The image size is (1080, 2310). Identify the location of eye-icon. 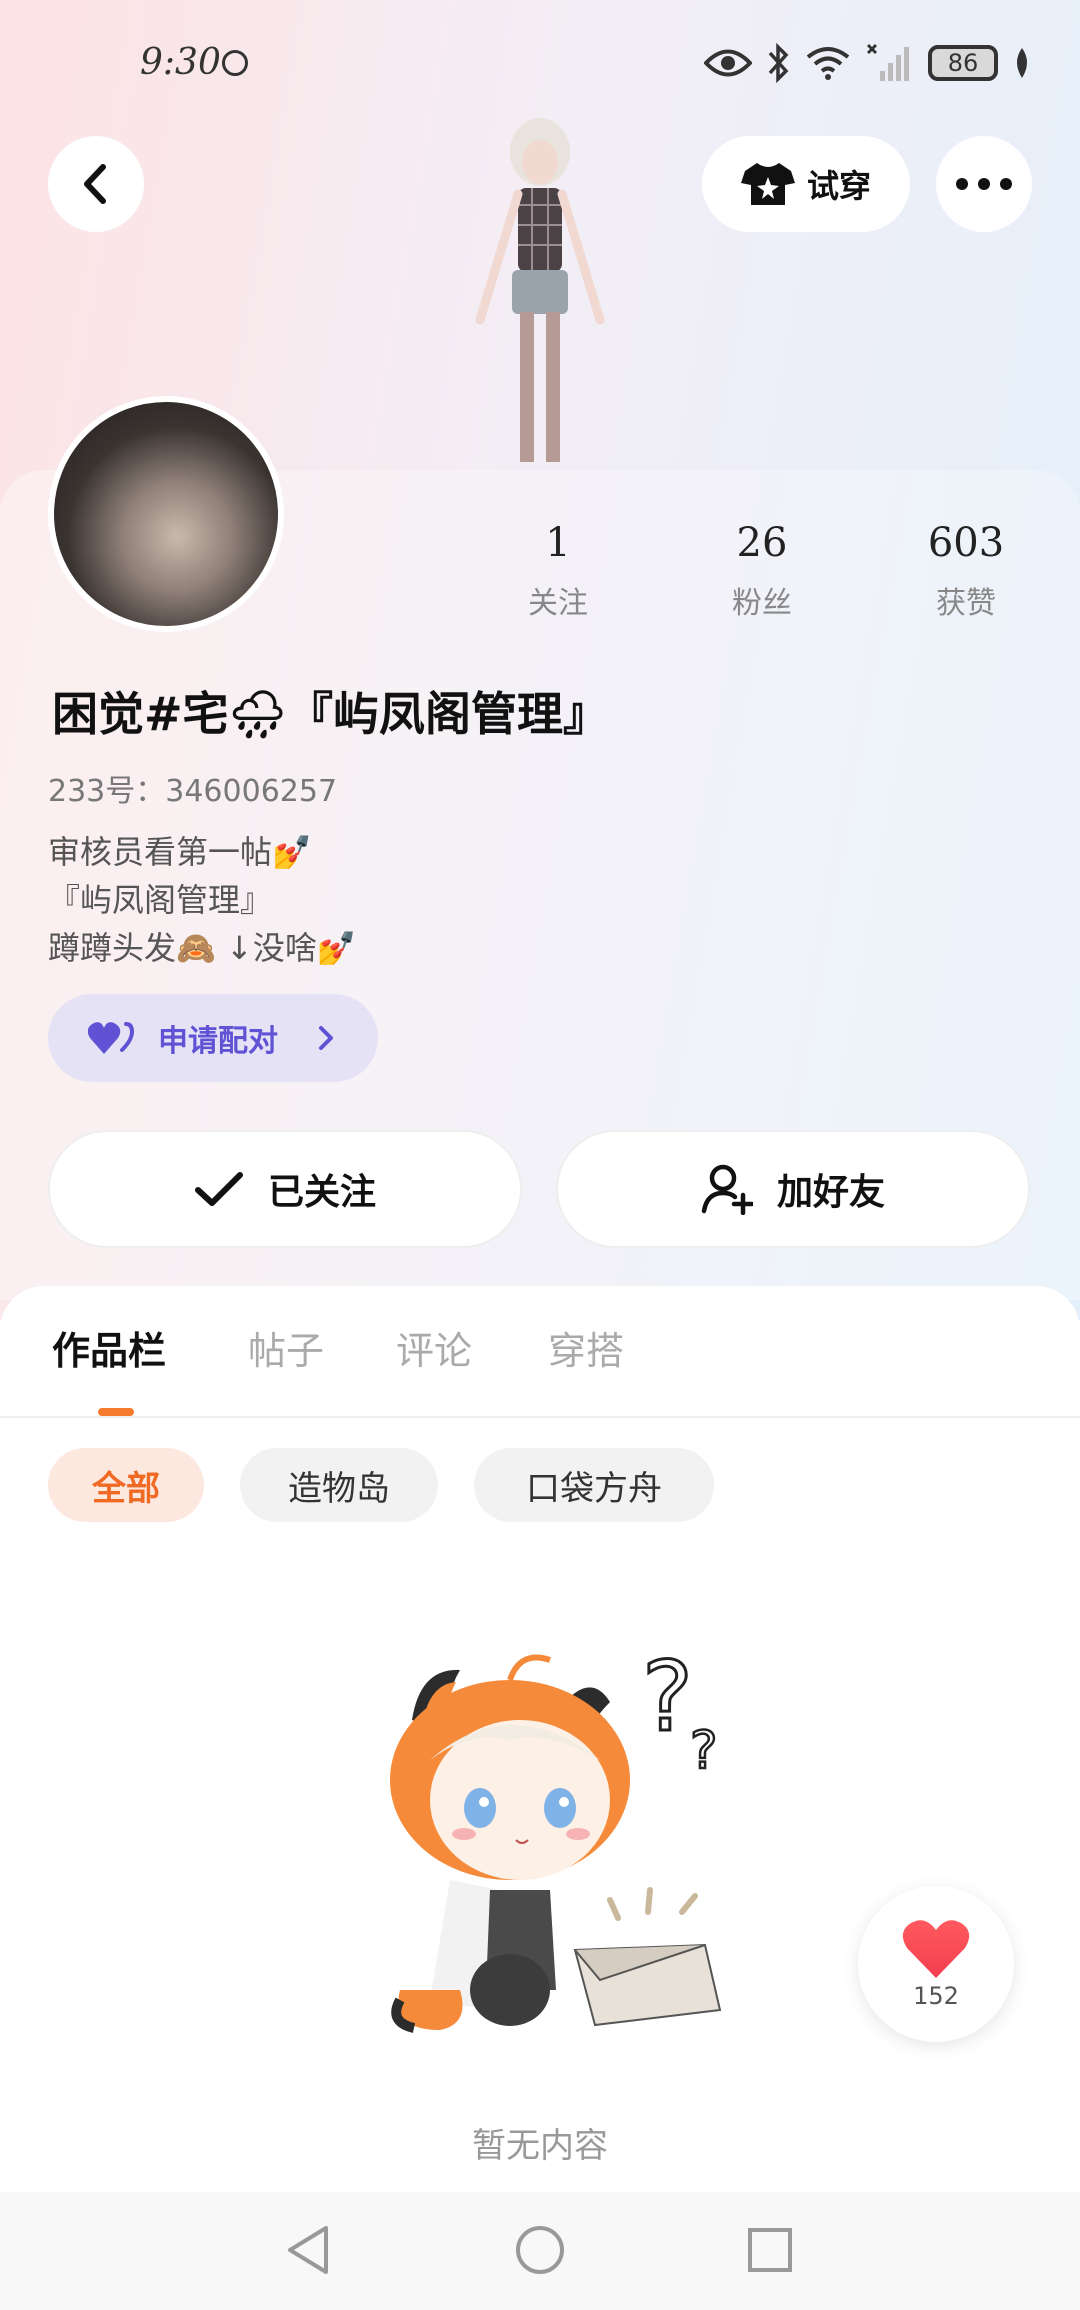
(728, 63).